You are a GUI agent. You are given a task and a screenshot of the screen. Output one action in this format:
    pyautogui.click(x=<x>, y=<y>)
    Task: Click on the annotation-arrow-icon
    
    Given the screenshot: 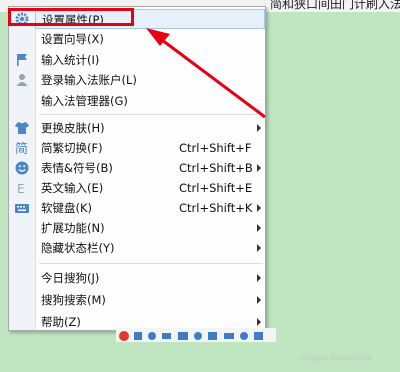 What is the action you would take?
    pyautogui.click(x=206, y=73)
    